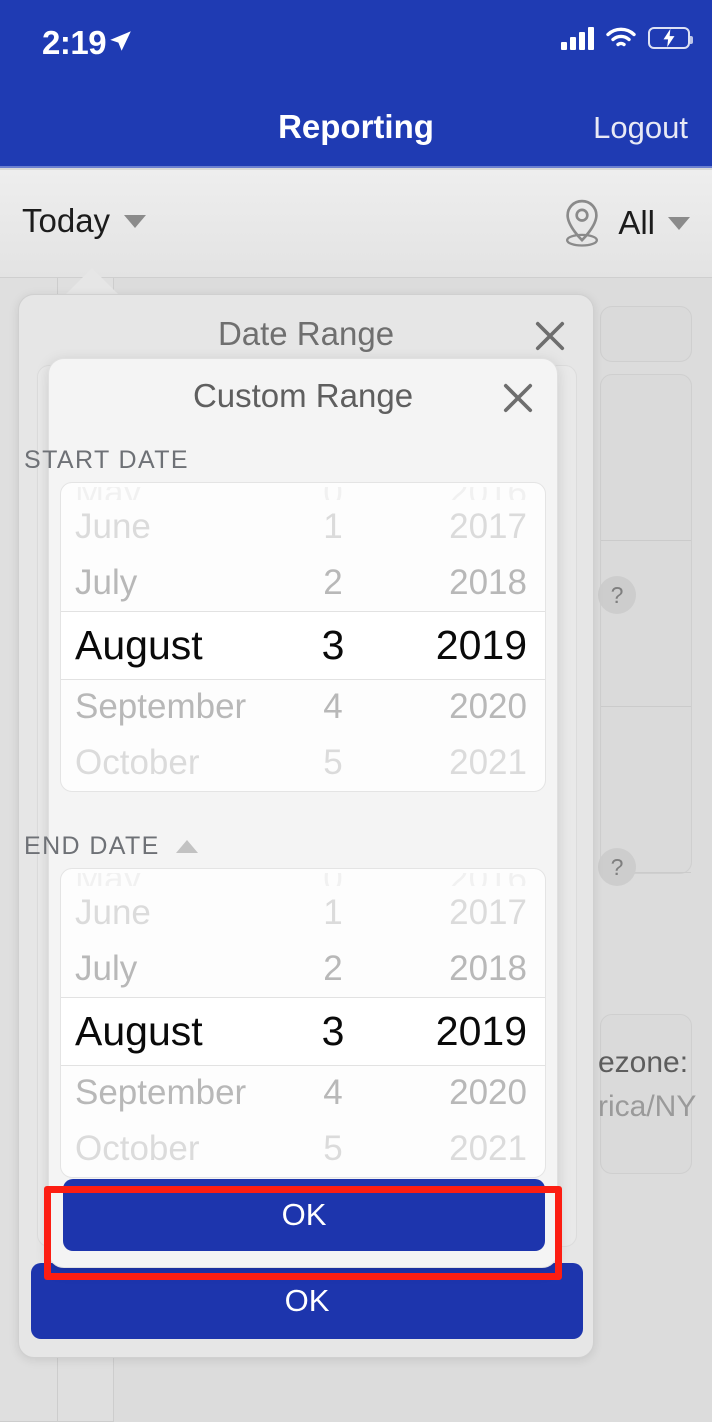 This screenshot has height=1422, width=712. What do you see at coordinates (306, 333) in the screenshot?
I see `date-range-title: Date Range` at bounding box center [306, 333].